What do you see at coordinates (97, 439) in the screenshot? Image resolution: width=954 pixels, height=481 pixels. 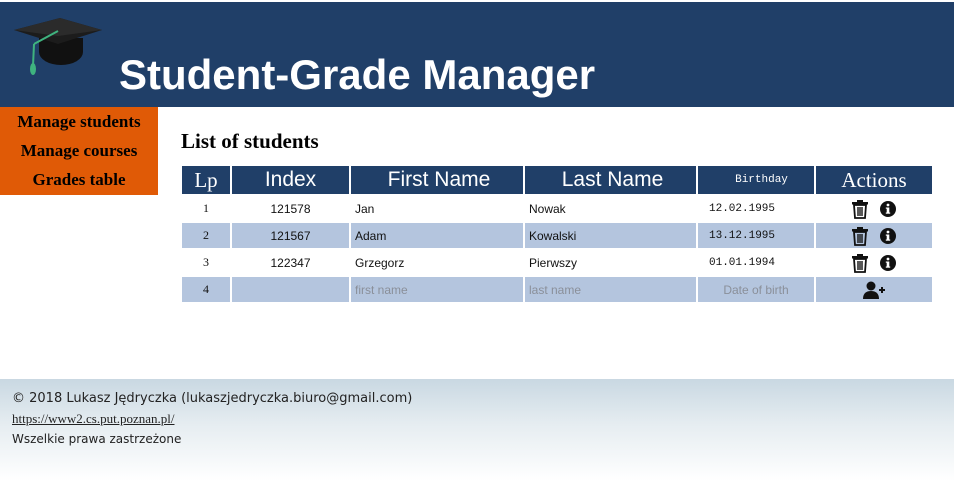 I see `footer-rights: Wszelkie prawa zastrzeżone` at bounding box center [97, 439].